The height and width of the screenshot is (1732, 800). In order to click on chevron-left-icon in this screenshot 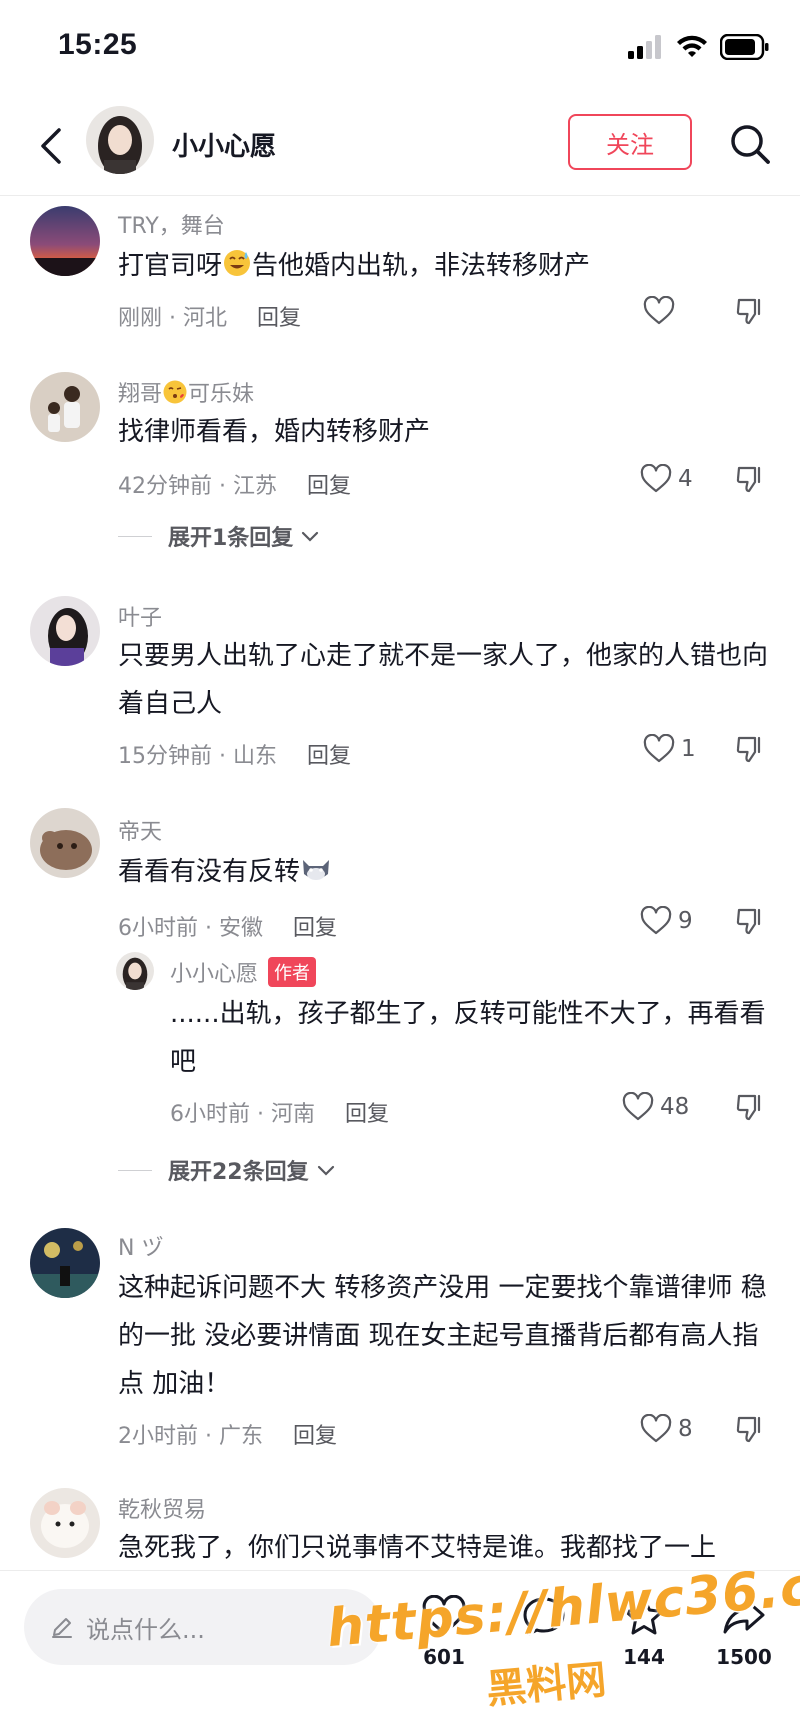, I will do `click(51, 146)`.